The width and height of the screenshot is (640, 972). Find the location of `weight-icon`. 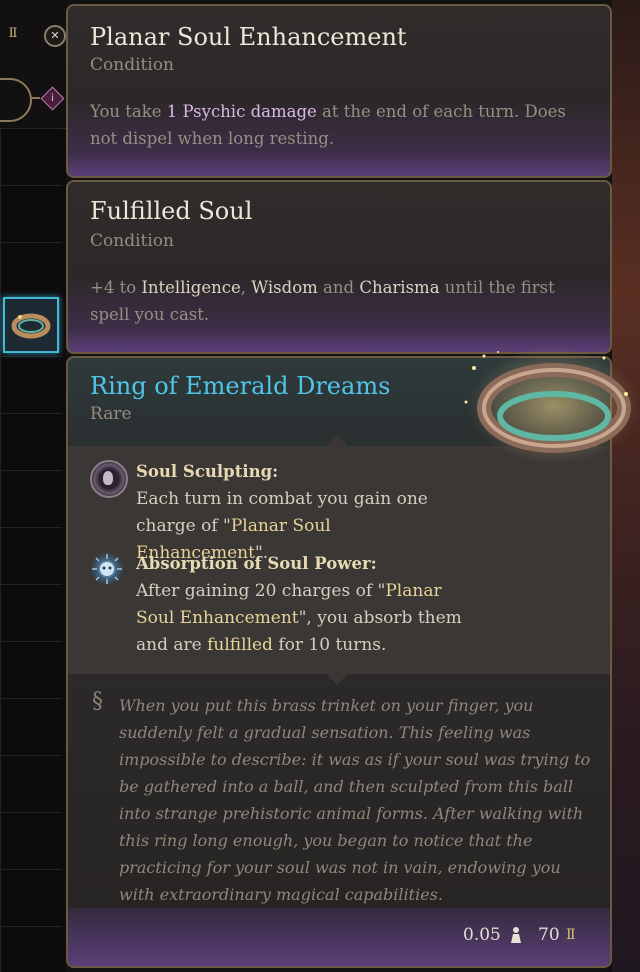

weight-icon is located at coordinates (516, 935).